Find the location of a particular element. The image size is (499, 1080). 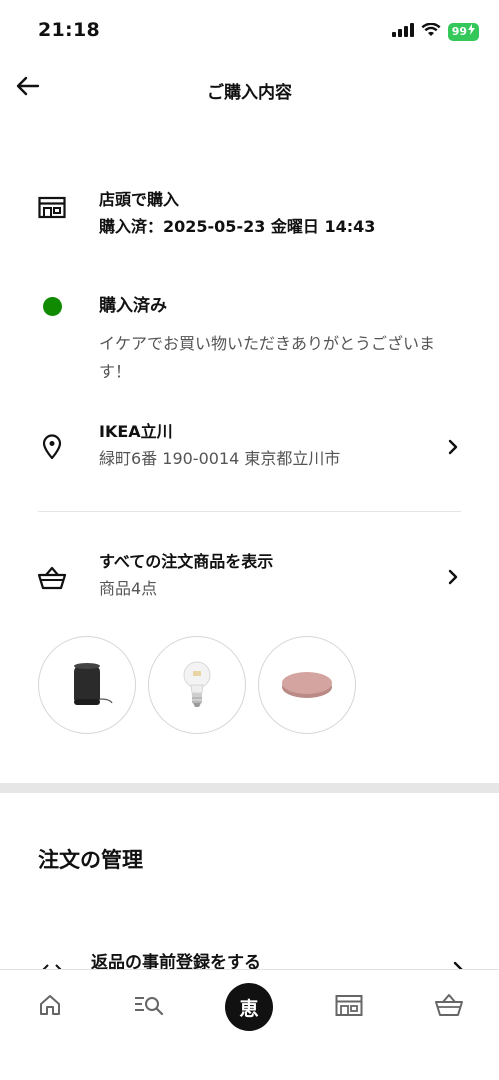

battery-level: 99 is located at coordinates (459, 31).